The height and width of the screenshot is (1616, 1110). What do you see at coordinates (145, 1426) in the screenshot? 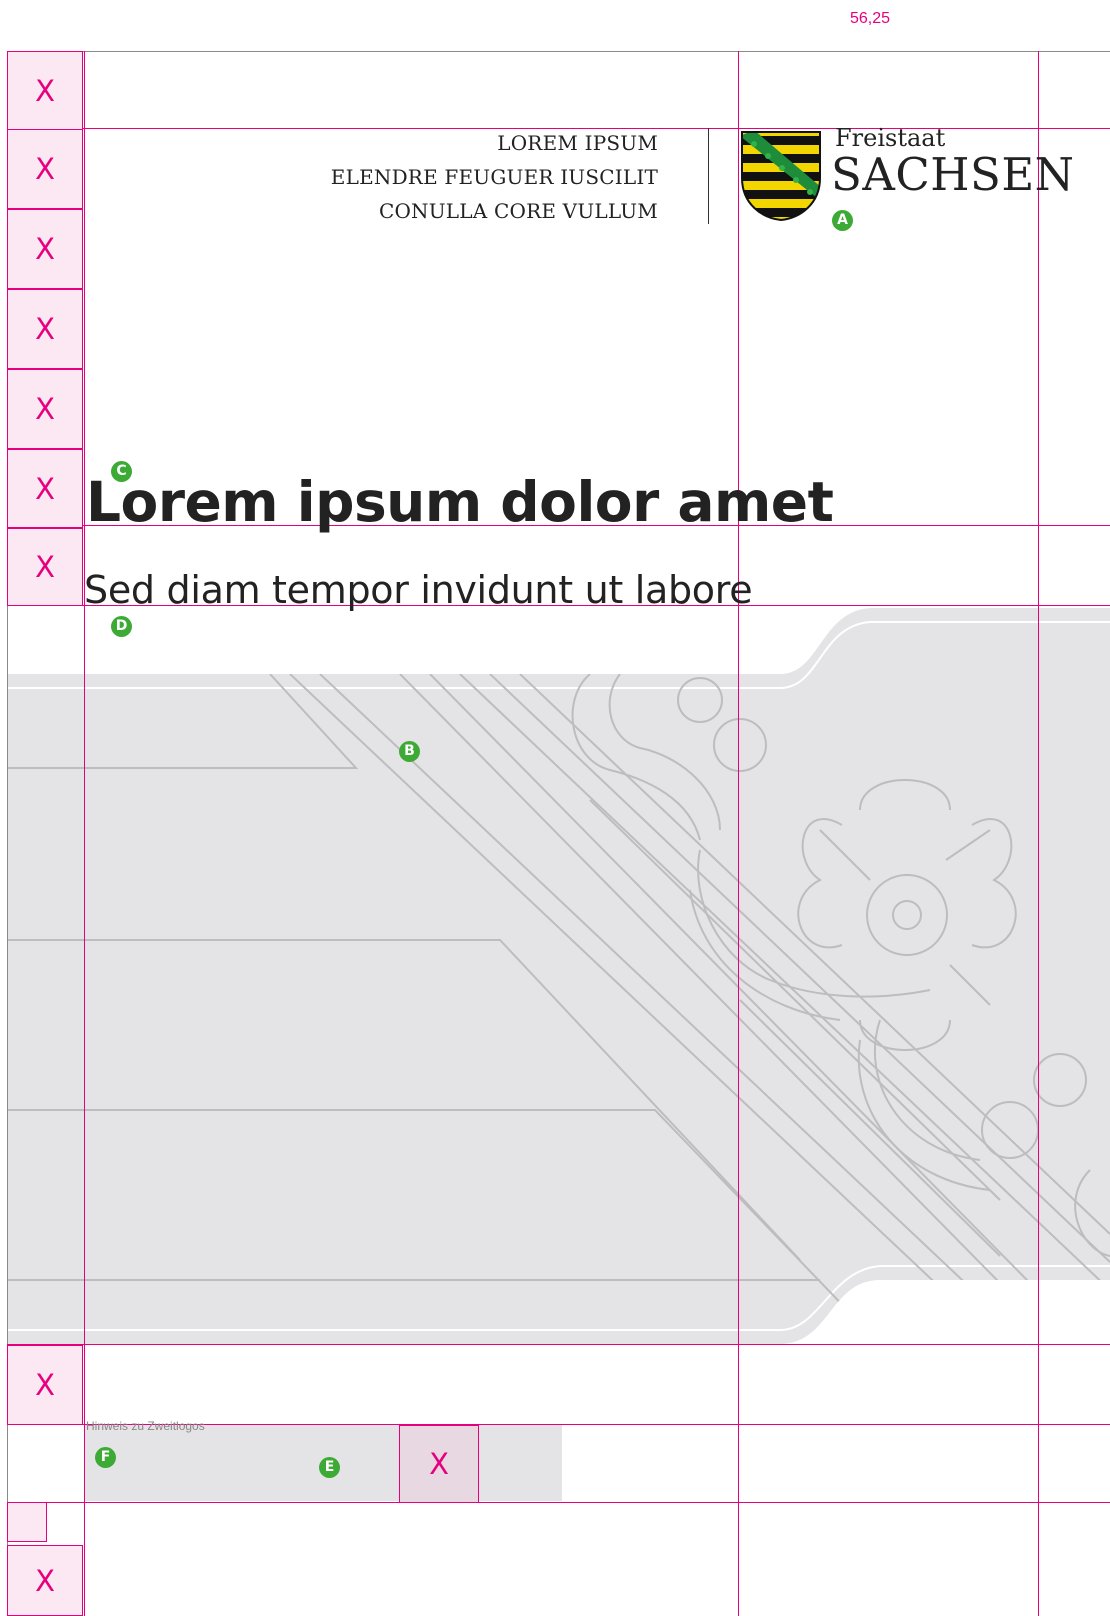
I see `secondary-logo-hint: Hinweis zu Zweitlogos` at bounding box center [145, 1426].